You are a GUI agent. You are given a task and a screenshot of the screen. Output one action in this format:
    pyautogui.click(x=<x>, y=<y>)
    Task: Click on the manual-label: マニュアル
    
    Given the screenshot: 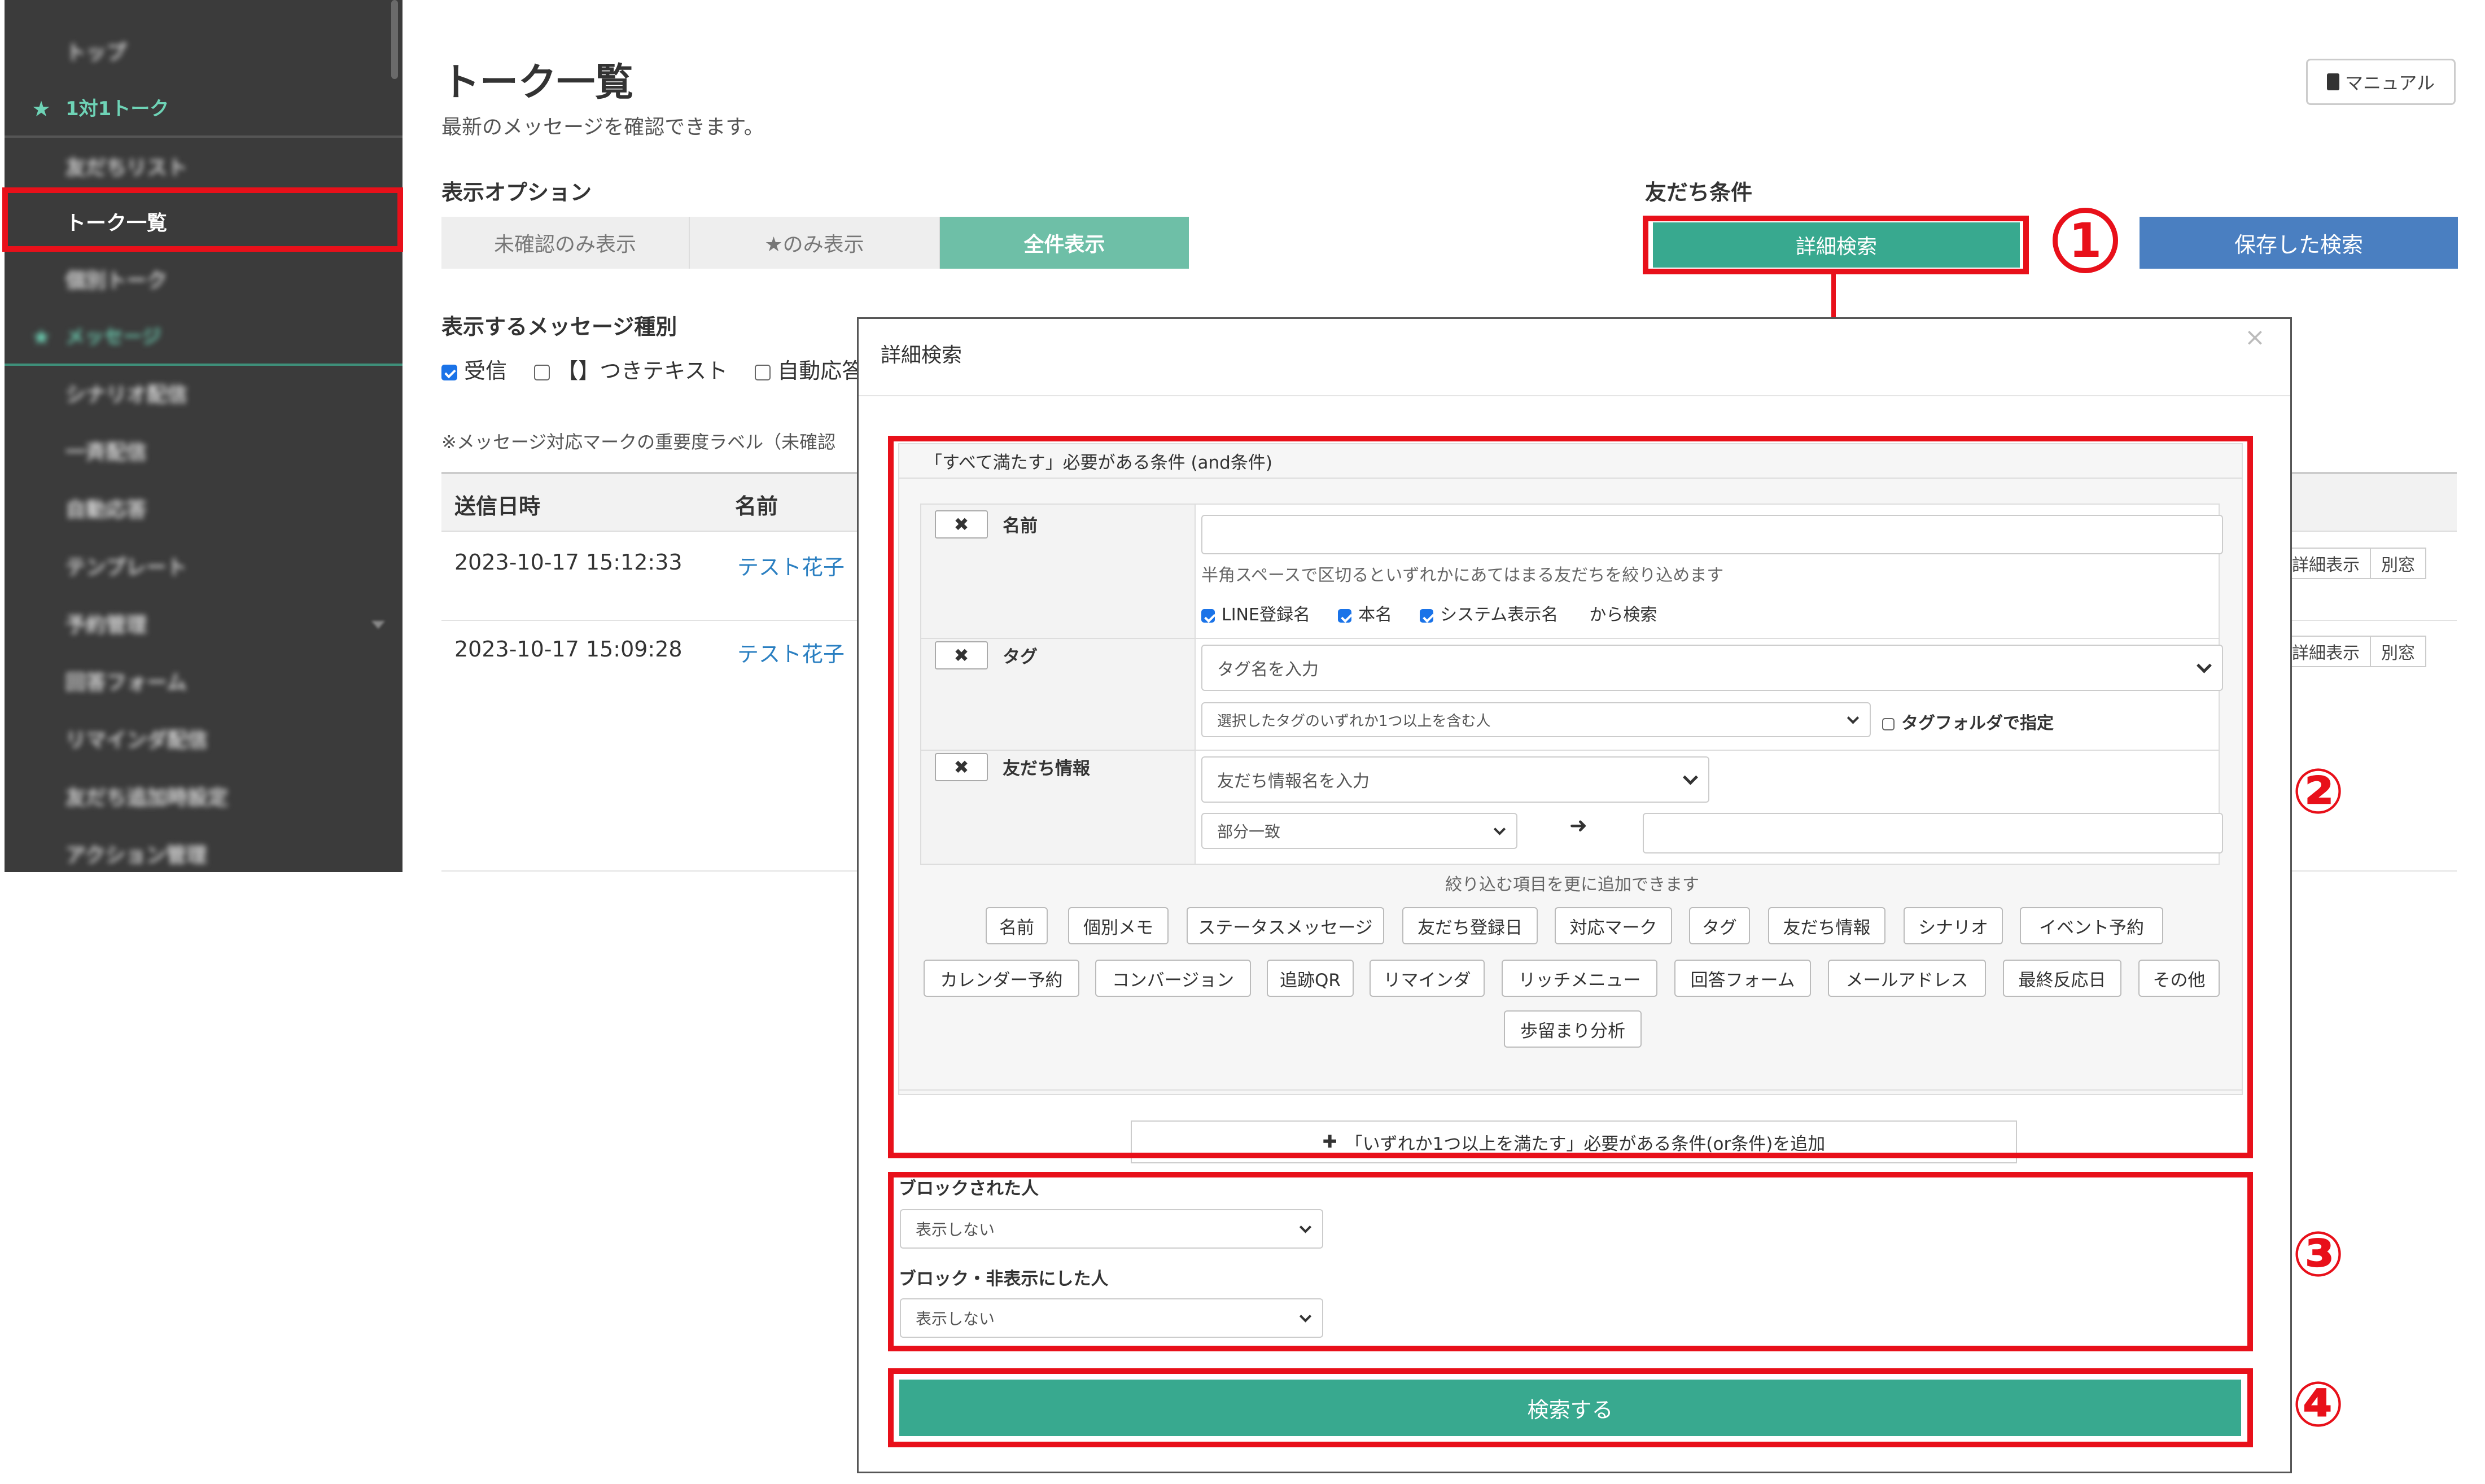 What is the action you would take?
    pyautogui.click(x=2389, y=83)
    